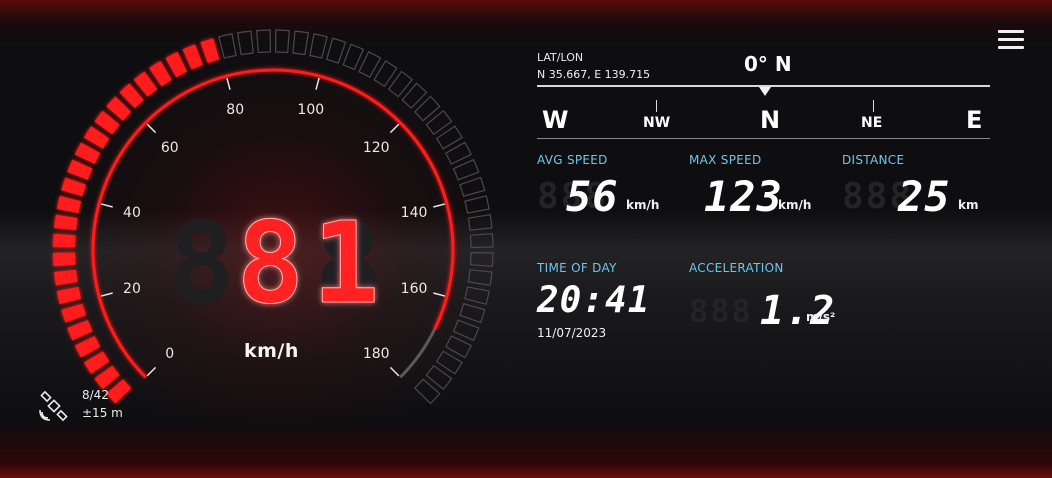  Describe the element at coordinates (656, 106) in the screenshot. I see `compass-tick-nw` at that location.